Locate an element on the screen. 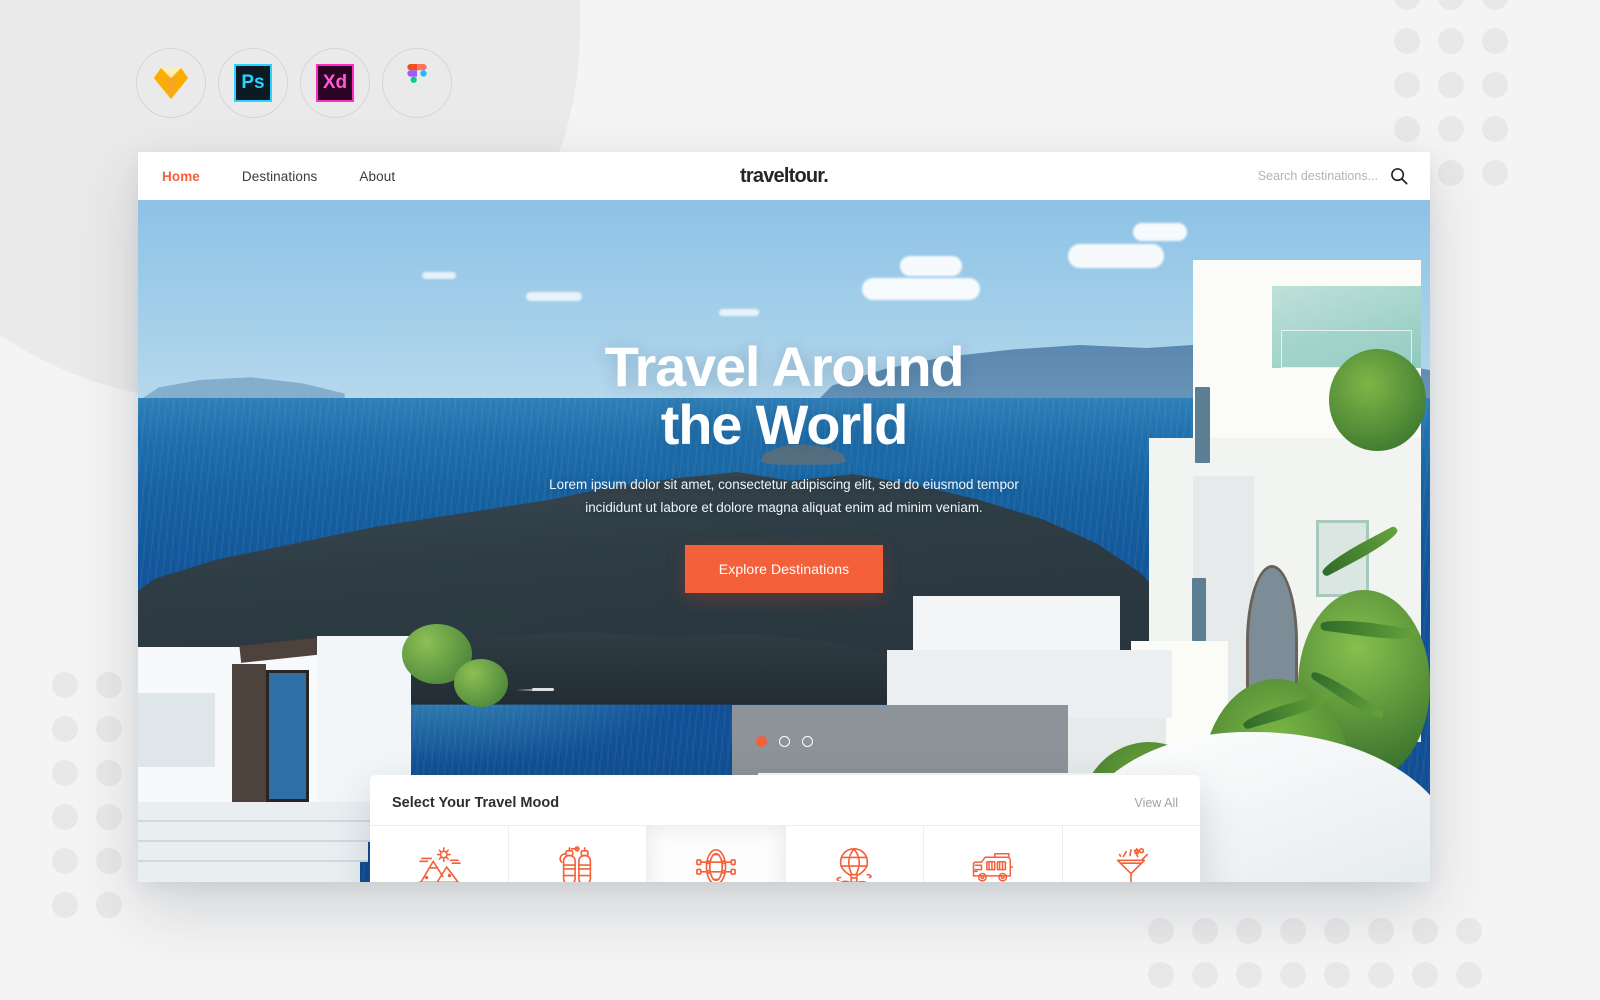 The image size is (1600, 1000). mood-item-hiking: HIKING is located at coordinates (439, 854).